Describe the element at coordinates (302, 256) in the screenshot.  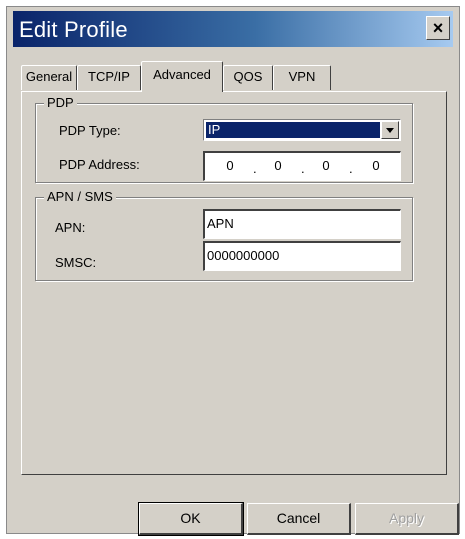
I see `smsc-field: 0000000000` at that location.